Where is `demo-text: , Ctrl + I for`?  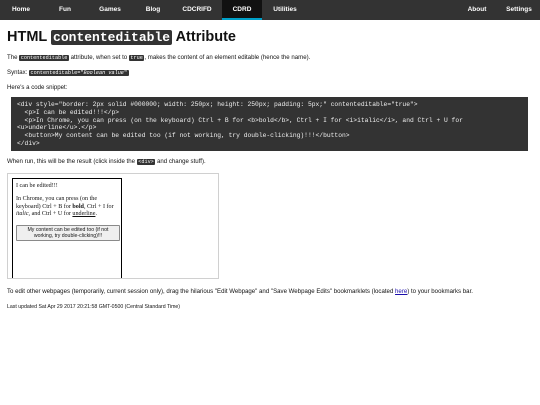
demo-text: , Ctrl + I for is located at coordinates (98, 206).